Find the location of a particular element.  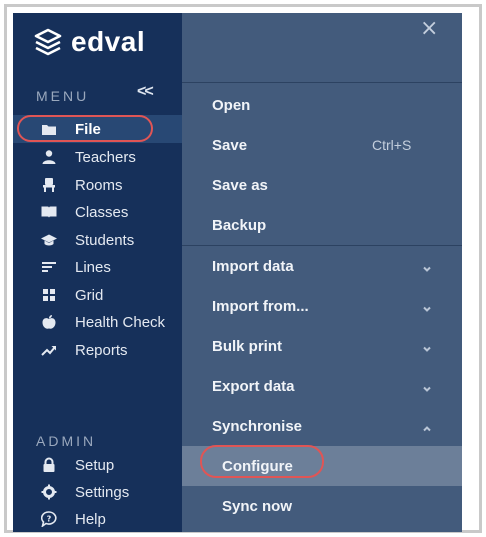

menu-item-label: Synchronise is located at coordinates (257, 426).